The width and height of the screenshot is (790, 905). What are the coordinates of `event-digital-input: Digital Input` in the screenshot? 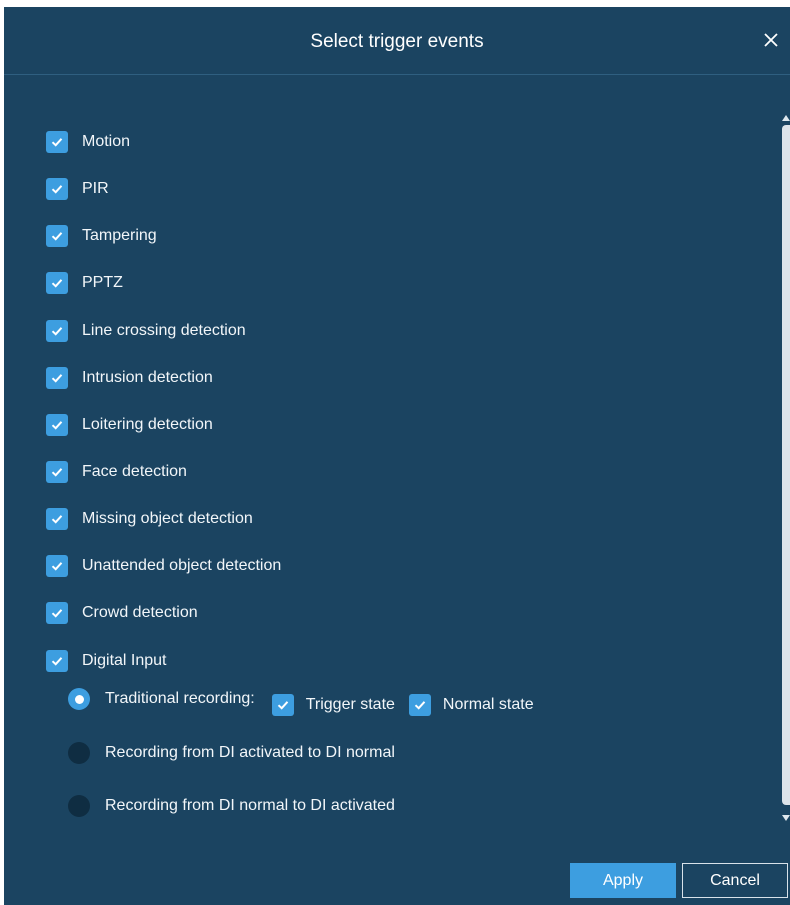 It's located at (106, 661).